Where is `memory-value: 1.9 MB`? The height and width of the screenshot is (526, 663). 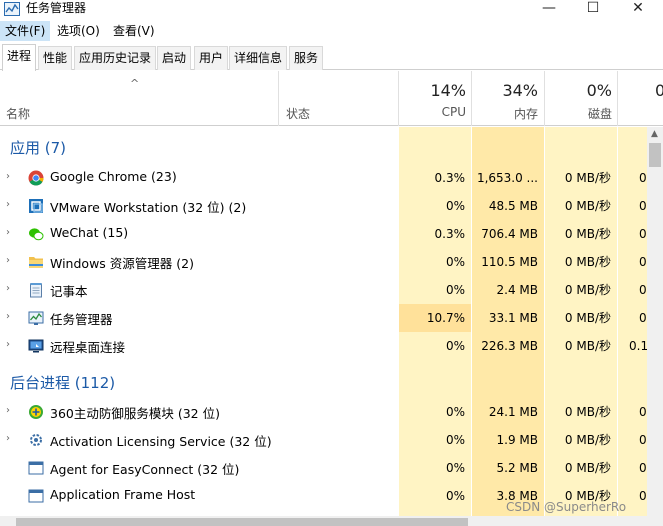 memory-value: 1.9 MB is located at coordinates (517, 440).